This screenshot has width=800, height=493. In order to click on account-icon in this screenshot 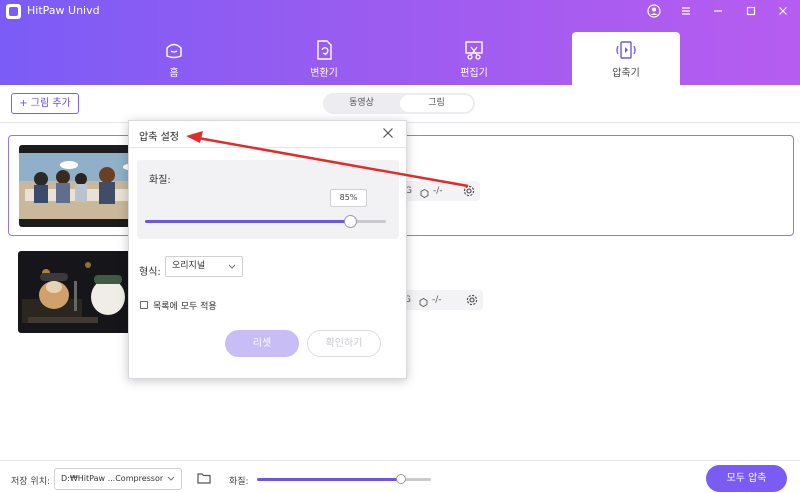, I will do `click(654, 11)`.